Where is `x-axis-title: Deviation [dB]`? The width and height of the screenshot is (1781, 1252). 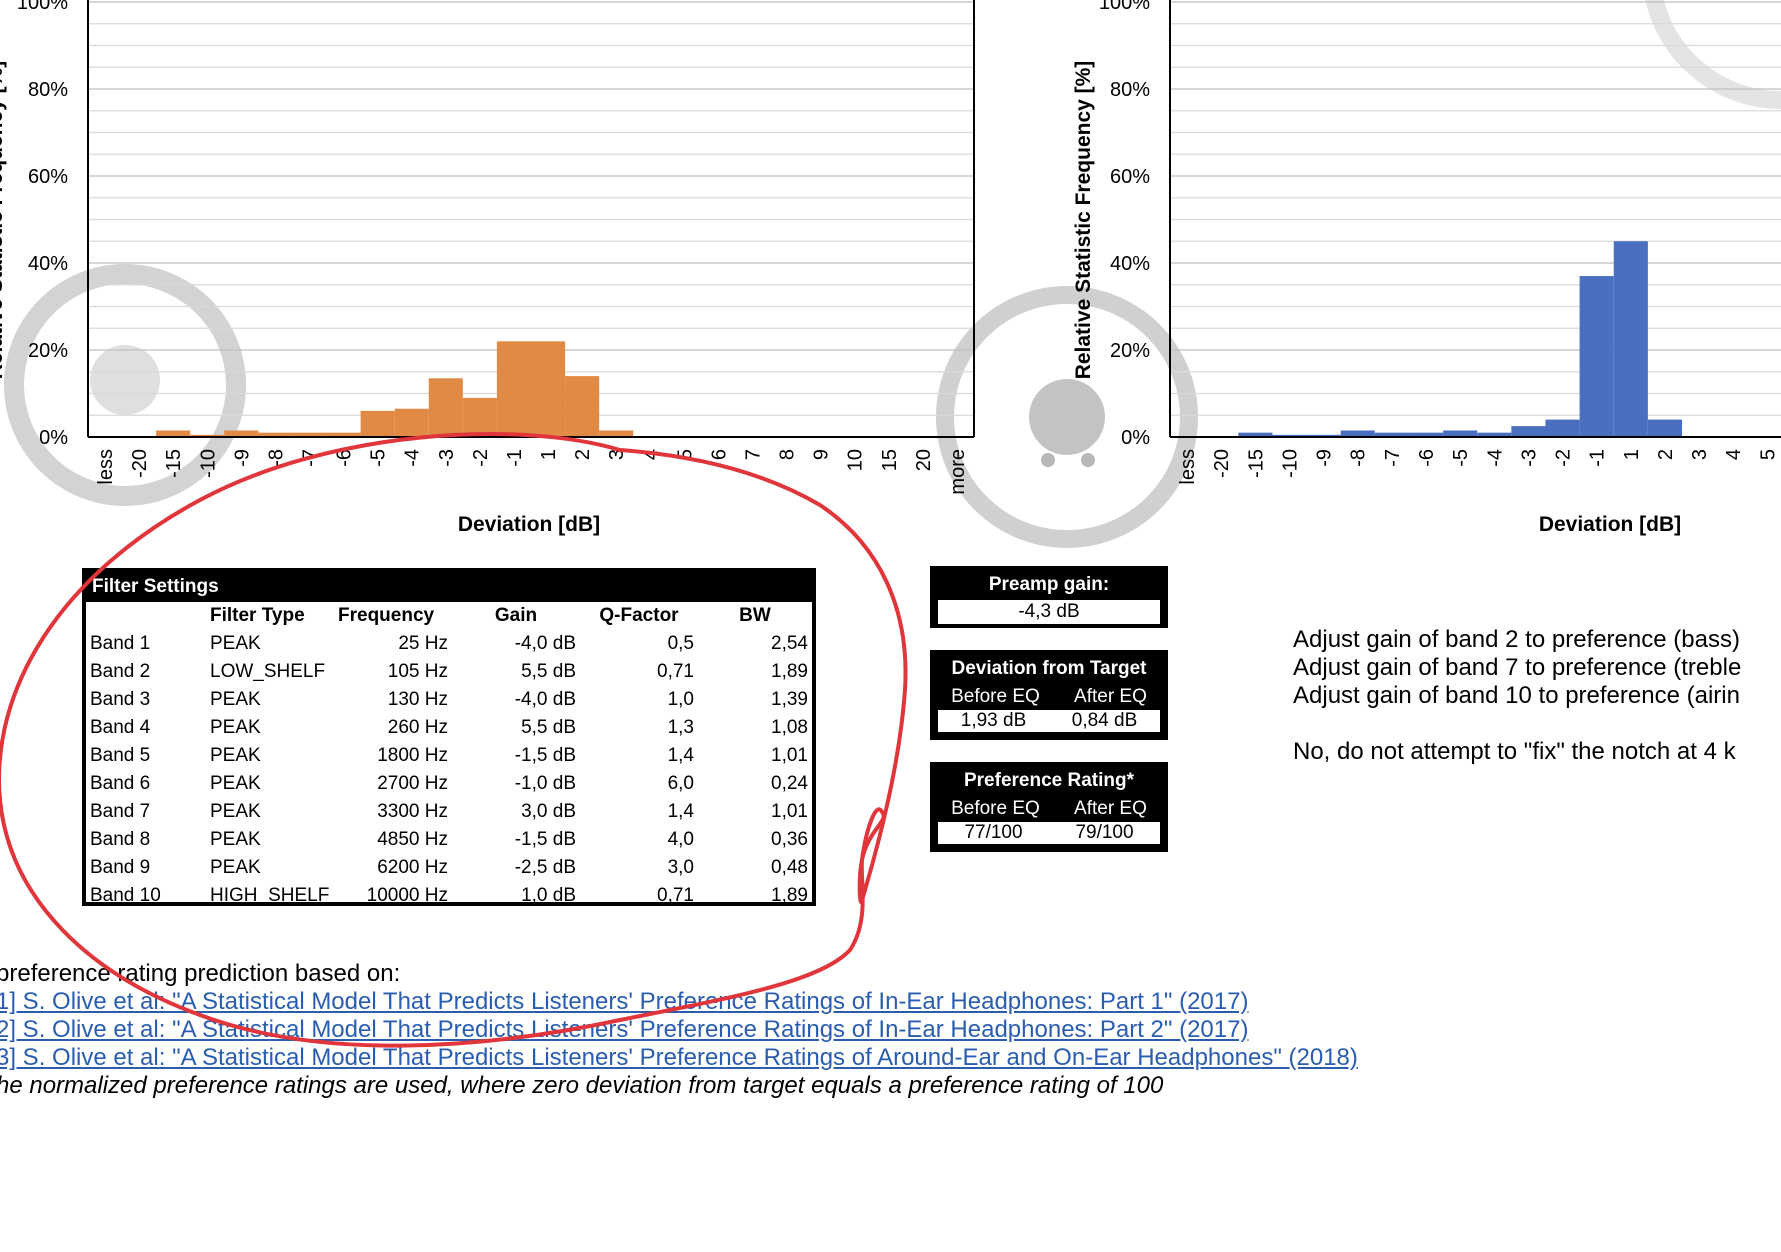 x-axis-title: Deviation [dB] is located at coordinates (1610, 524).